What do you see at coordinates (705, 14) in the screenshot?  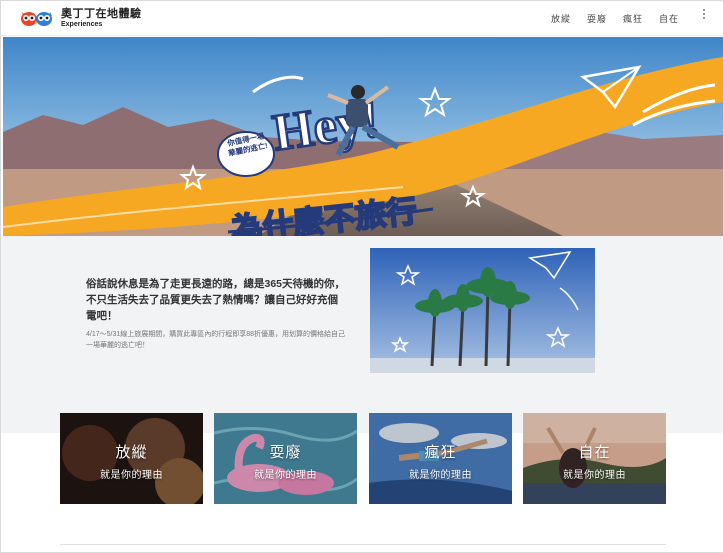 I see `more-menu-icon` at bounding box center [705, 14].